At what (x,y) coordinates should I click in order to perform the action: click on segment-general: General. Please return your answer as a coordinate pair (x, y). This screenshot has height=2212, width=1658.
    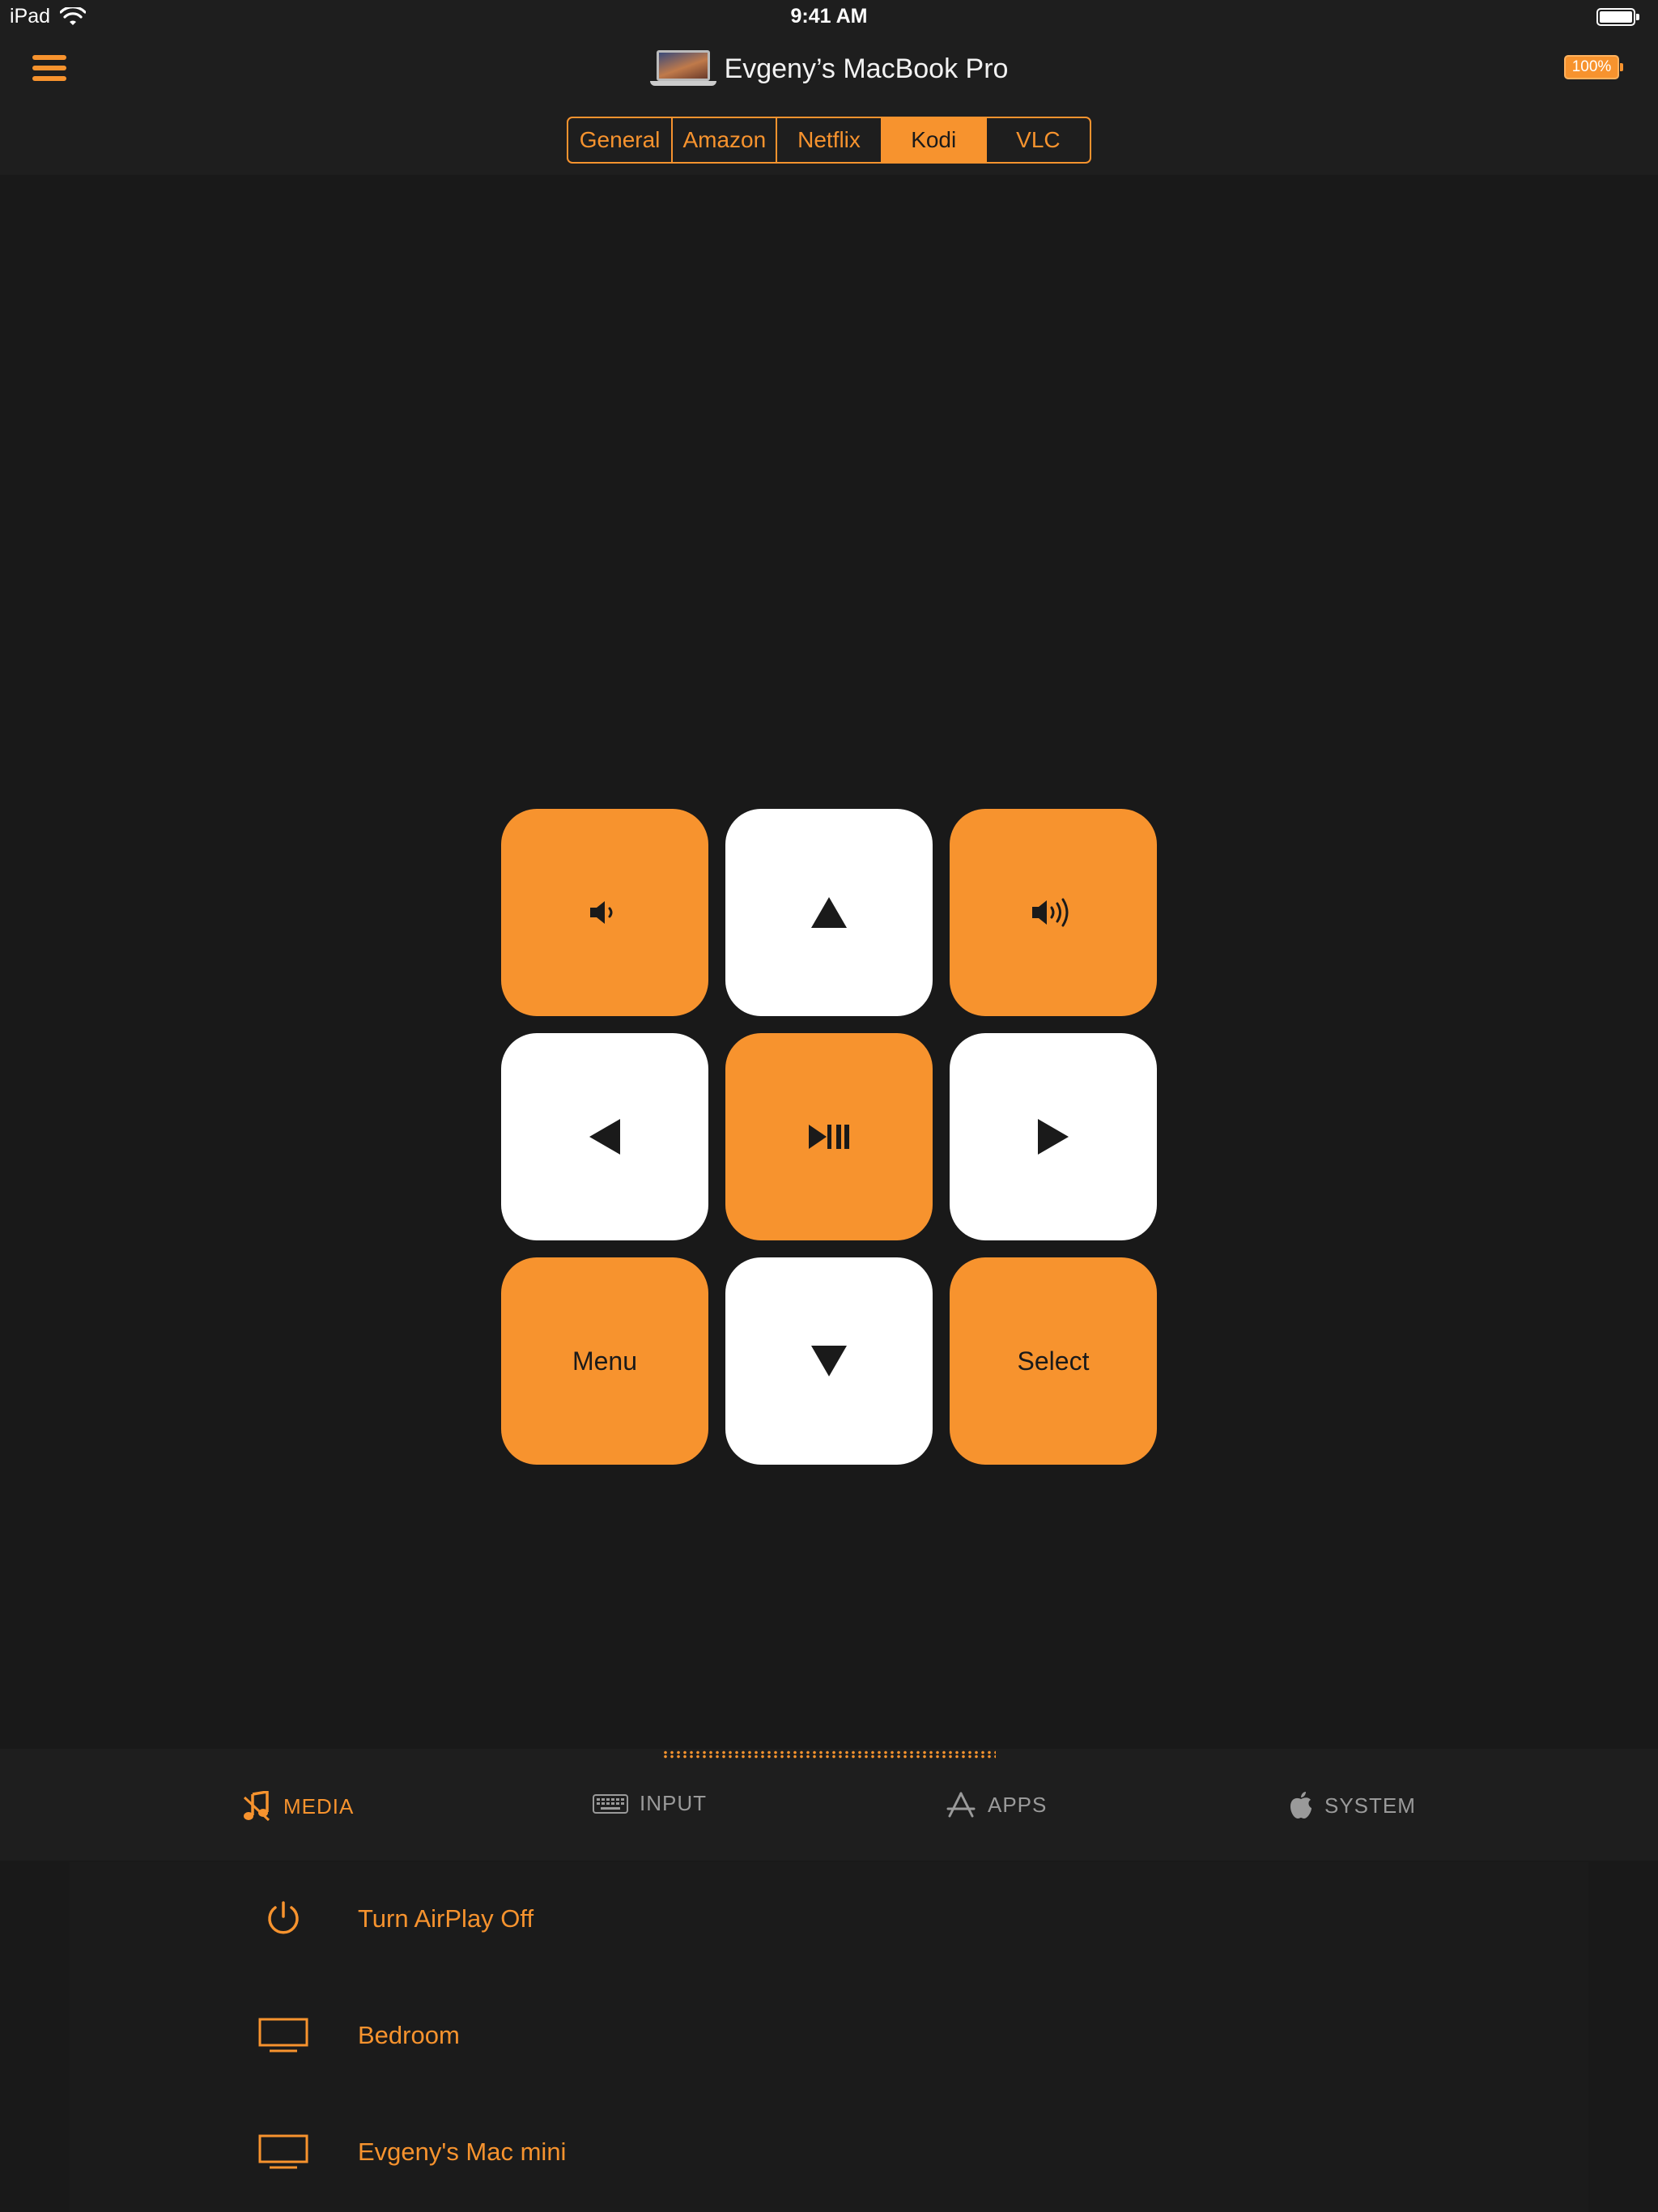
    Looking at the image, I should click on (621, 140).